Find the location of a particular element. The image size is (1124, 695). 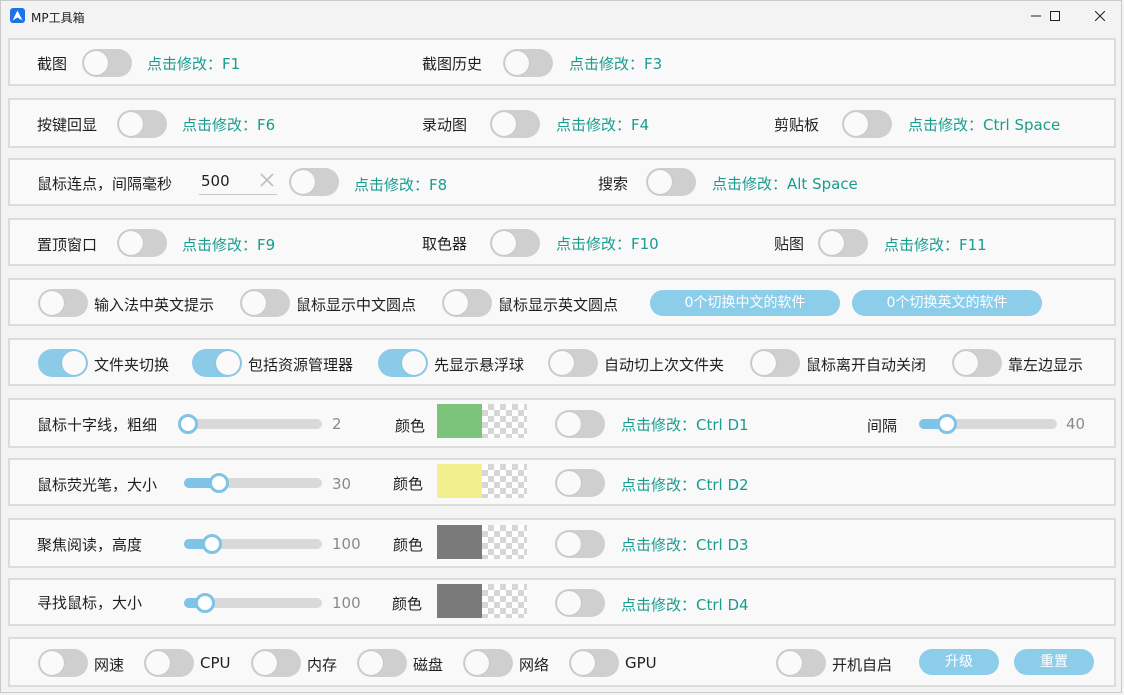

history-toggle is located at coordinates (528, 63).